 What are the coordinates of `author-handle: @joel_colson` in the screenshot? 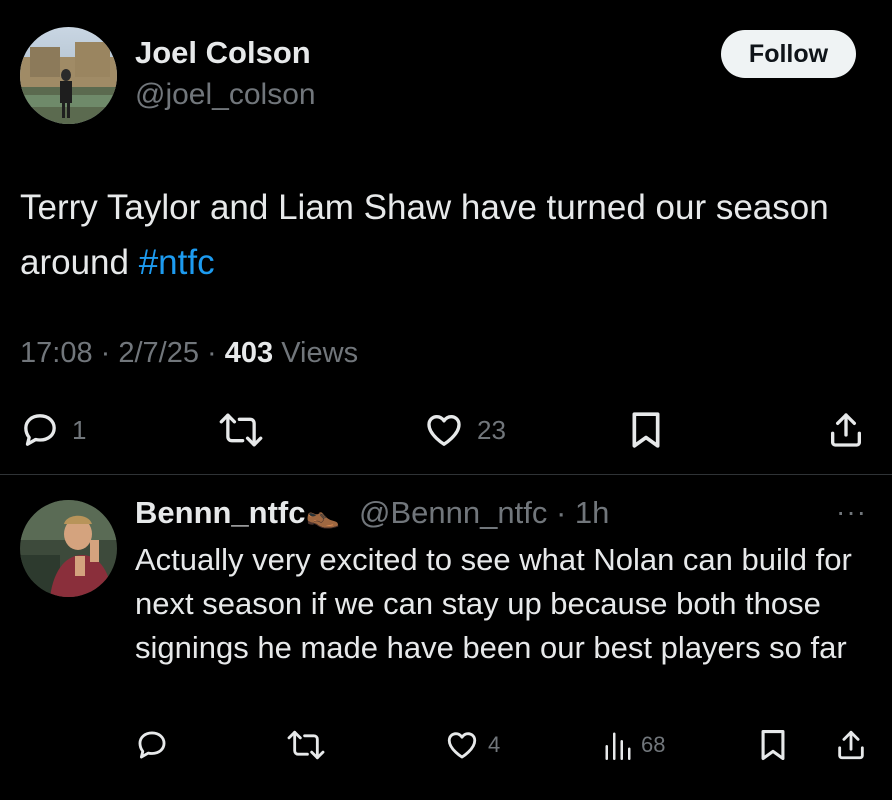 It's located at (225, 95).